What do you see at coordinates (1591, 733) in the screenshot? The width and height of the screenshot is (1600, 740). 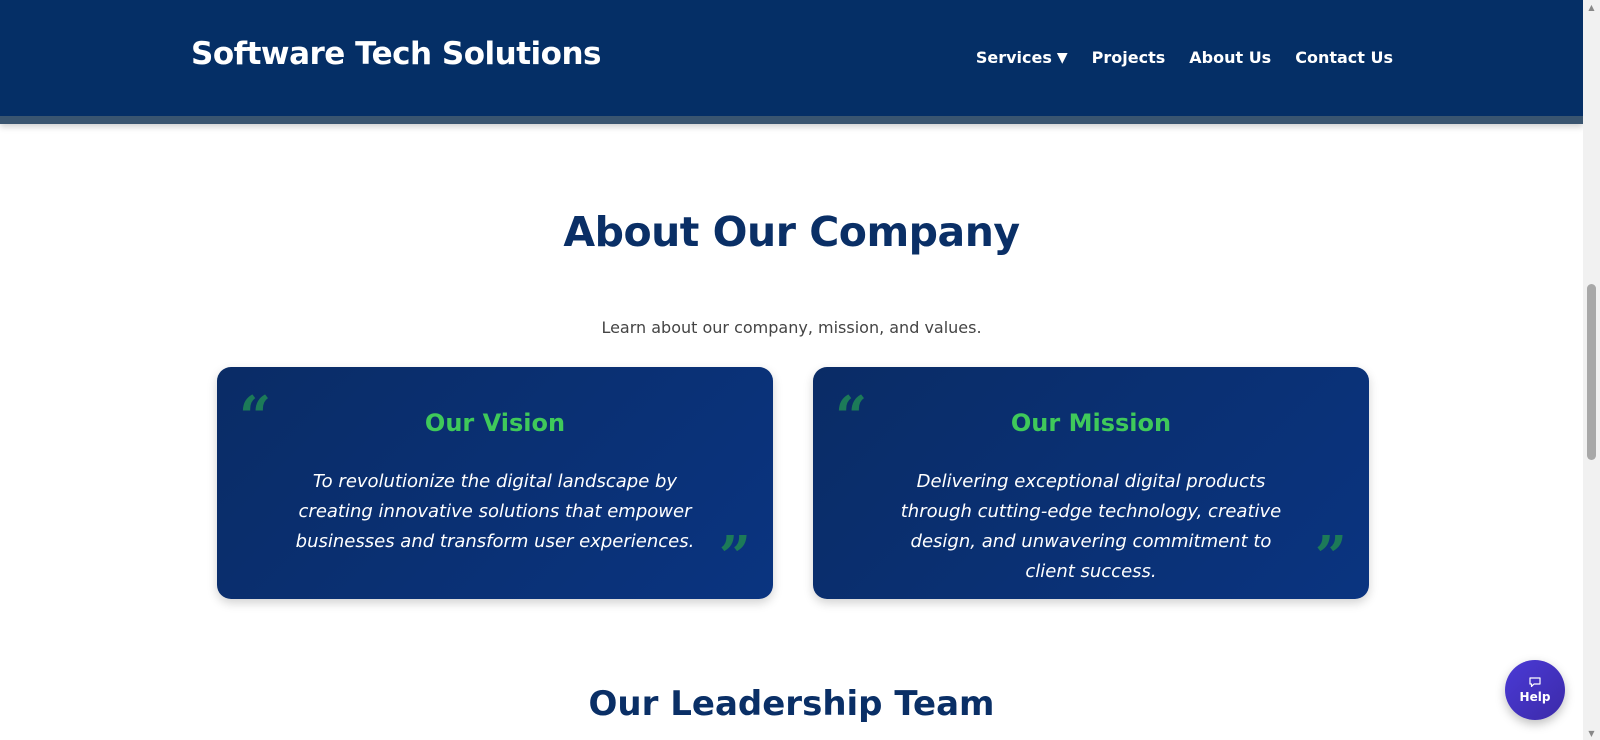 I see `scroll-down-arrow-icon: ▼` at bounding box center [1591, 733].